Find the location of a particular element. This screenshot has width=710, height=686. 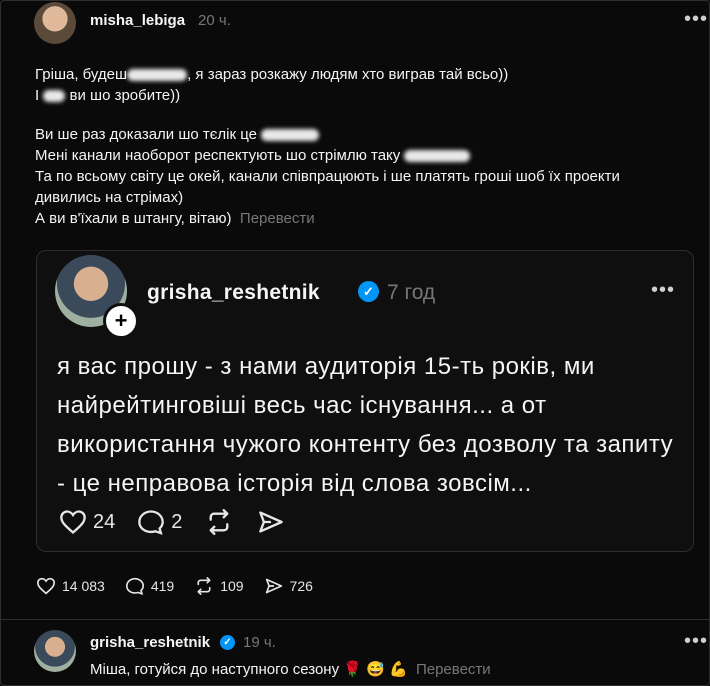

quoted-comment-button: 2 is located at coordinates (159, 522).